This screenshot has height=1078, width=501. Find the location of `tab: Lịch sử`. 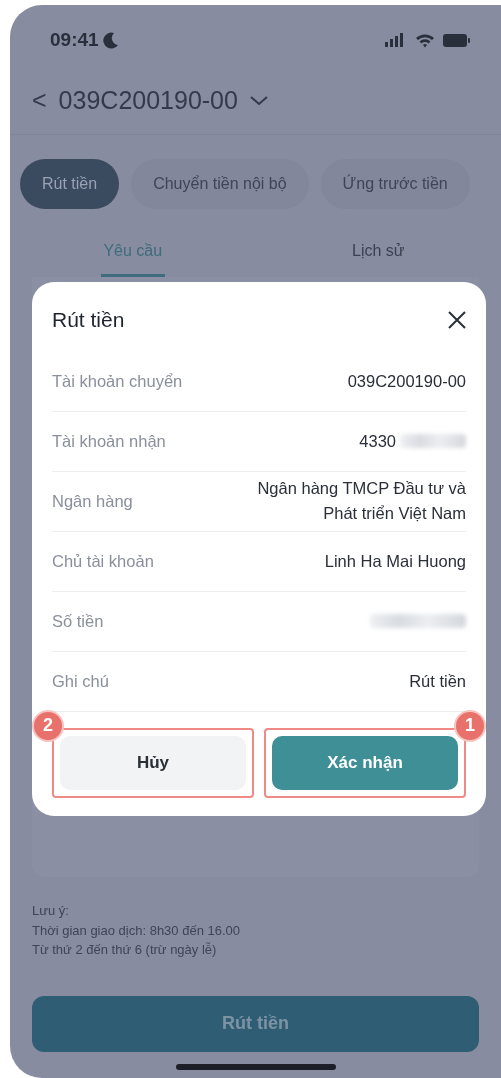

tab: Lịch sử is located at coordinates (378, 251).